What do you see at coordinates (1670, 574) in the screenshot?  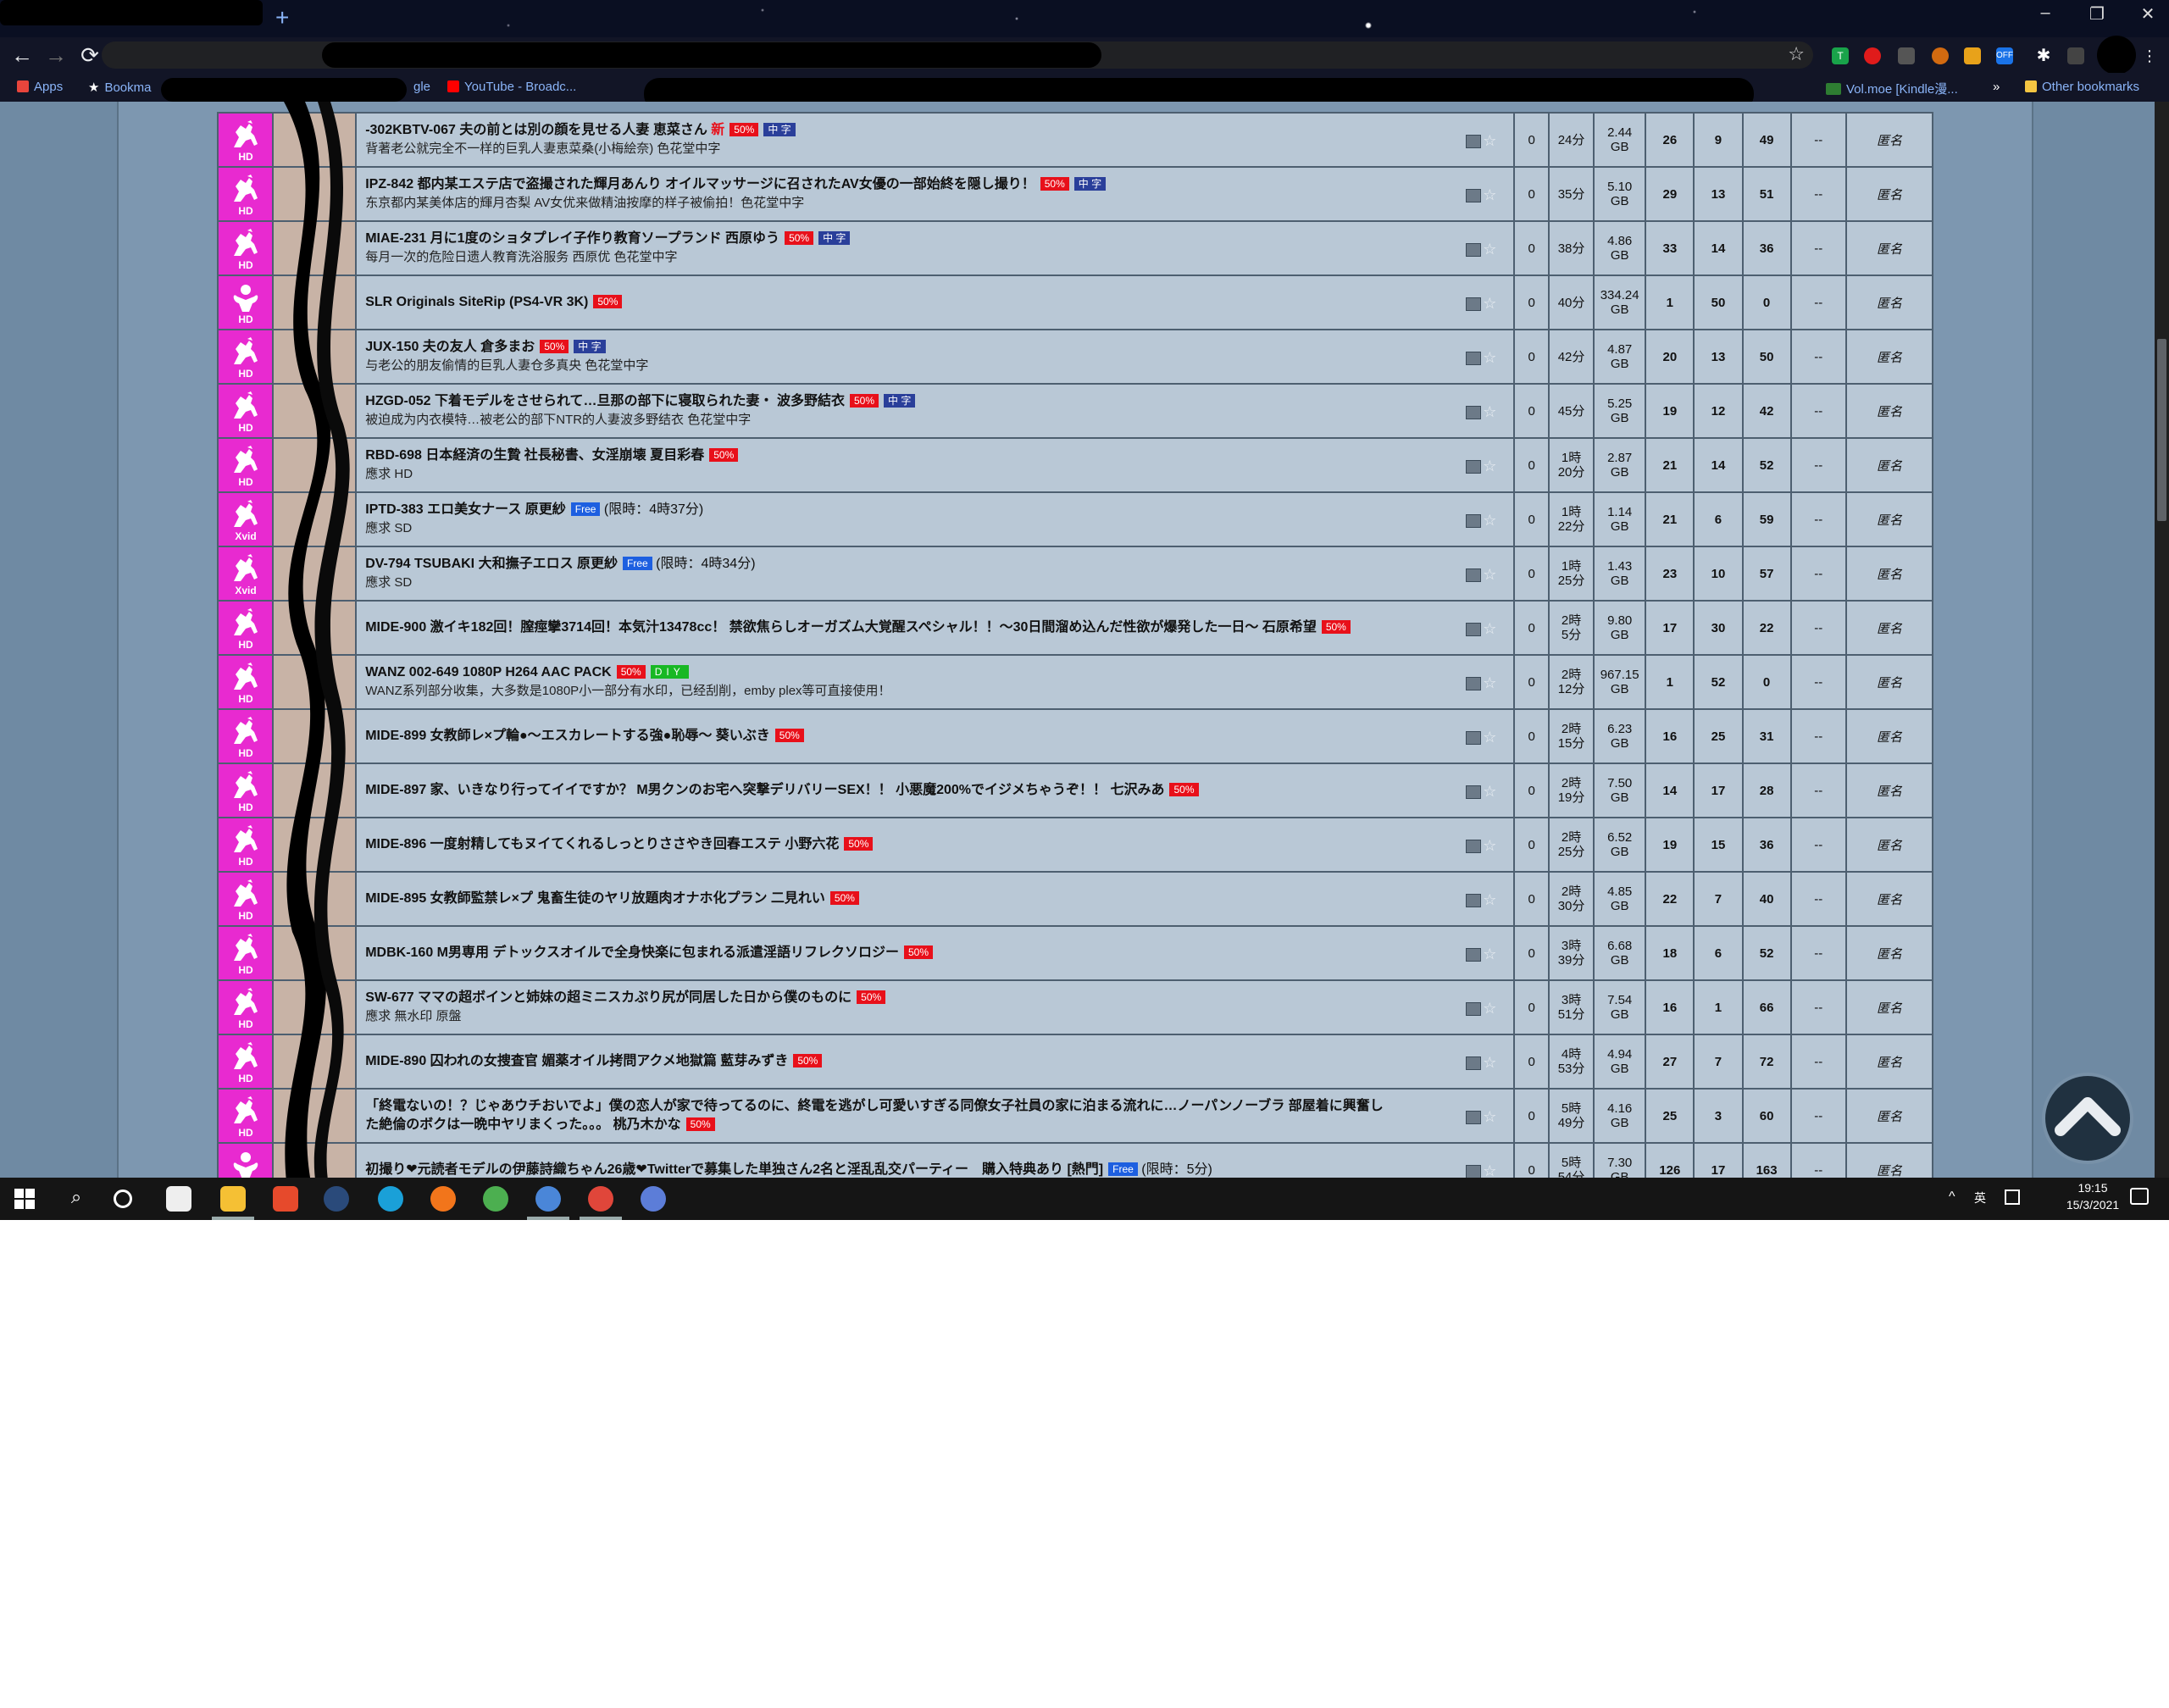 I see `seeders-count: 23` at bounding box center [1670, 574].